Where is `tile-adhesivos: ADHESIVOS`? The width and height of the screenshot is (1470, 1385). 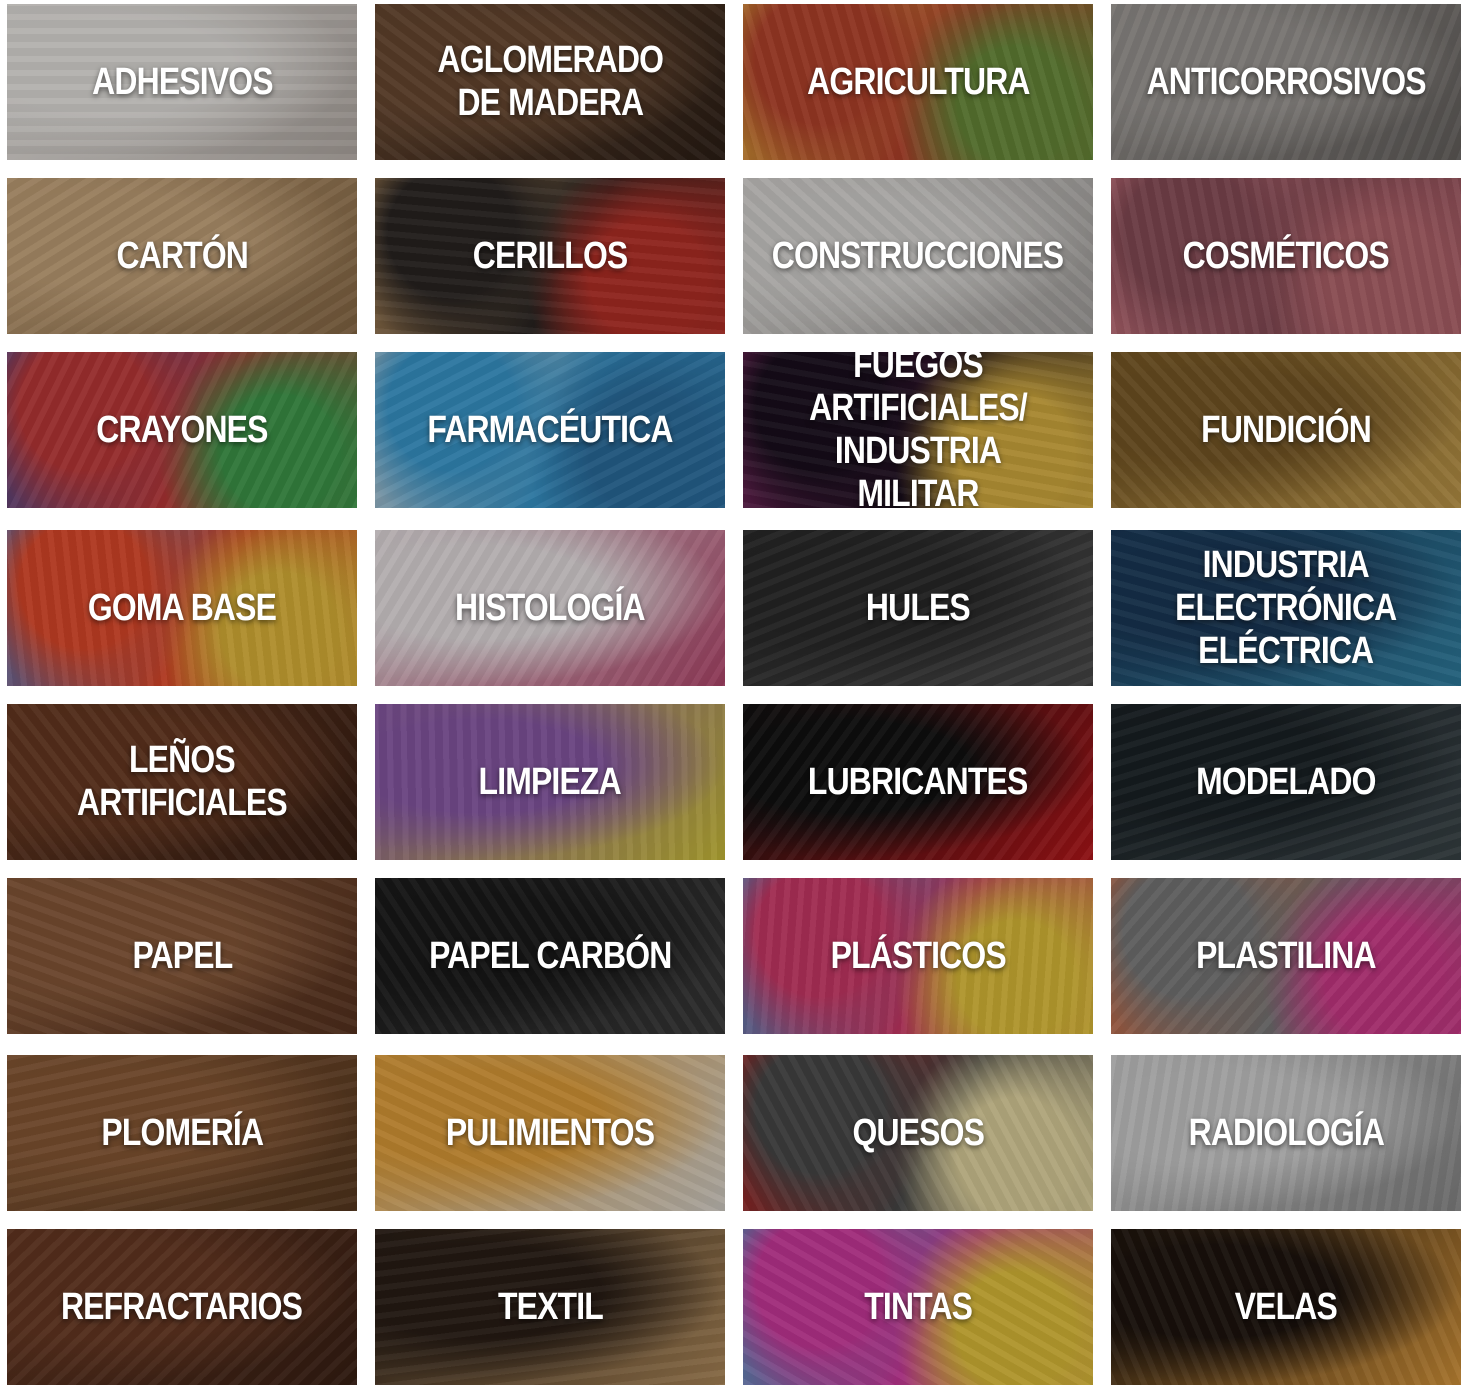 tile-adhesivos: ADHESIVOS is located at coordinates (182, 82).